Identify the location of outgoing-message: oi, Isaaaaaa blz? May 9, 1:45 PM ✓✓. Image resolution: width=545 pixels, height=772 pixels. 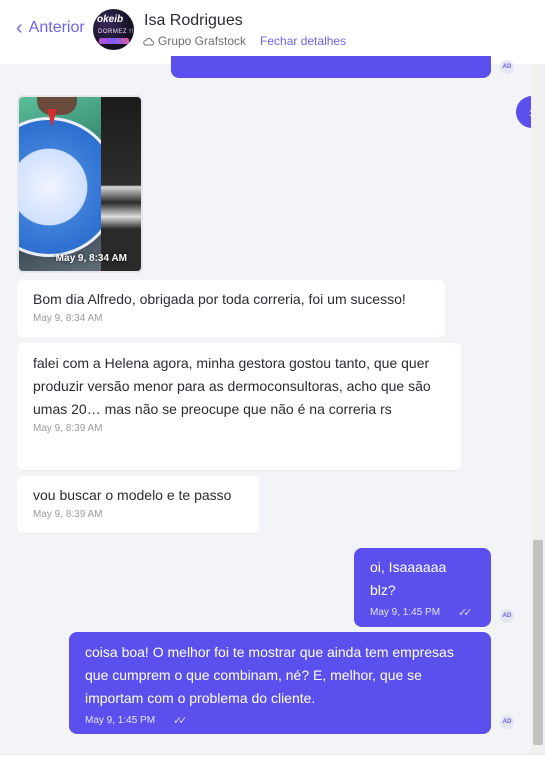
(422, 587).